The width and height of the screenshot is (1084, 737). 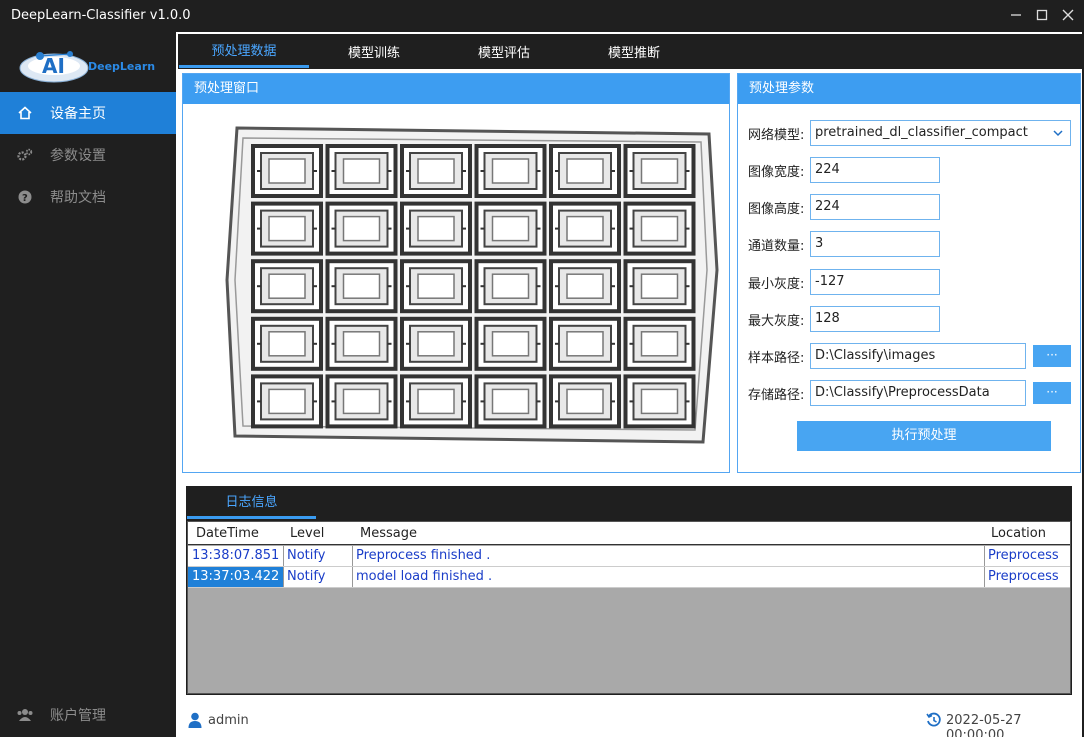 I want to click on min-gray-input: -127, so click(x=875, y=282).